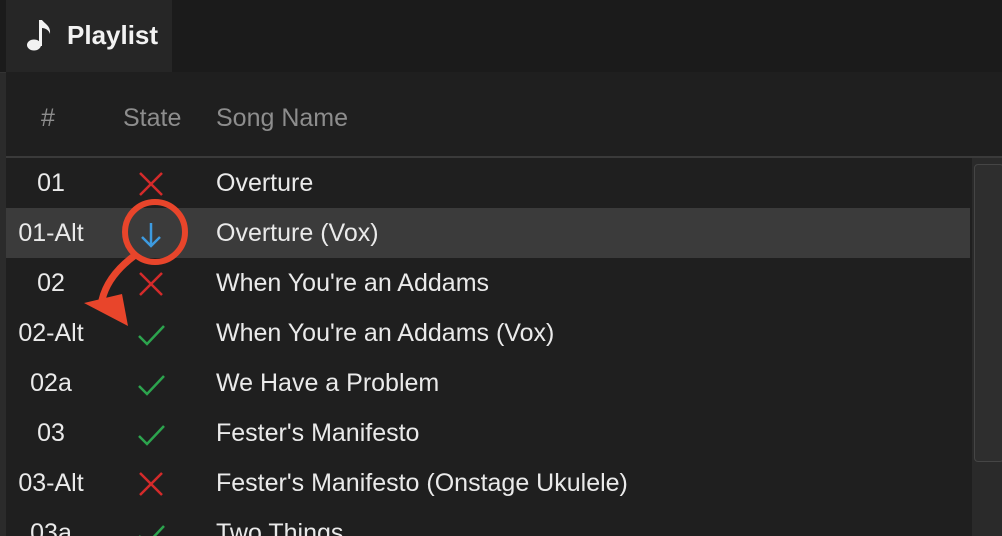 The image size is (1002, 536). Describe the element at coordinates (51, 283) in the screenshot. I see `song-number: 02` at that location.